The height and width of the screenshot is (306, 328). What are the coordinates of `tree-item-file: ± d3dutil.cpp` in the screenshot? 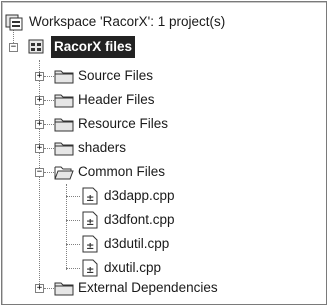 It's located at (124, 244).